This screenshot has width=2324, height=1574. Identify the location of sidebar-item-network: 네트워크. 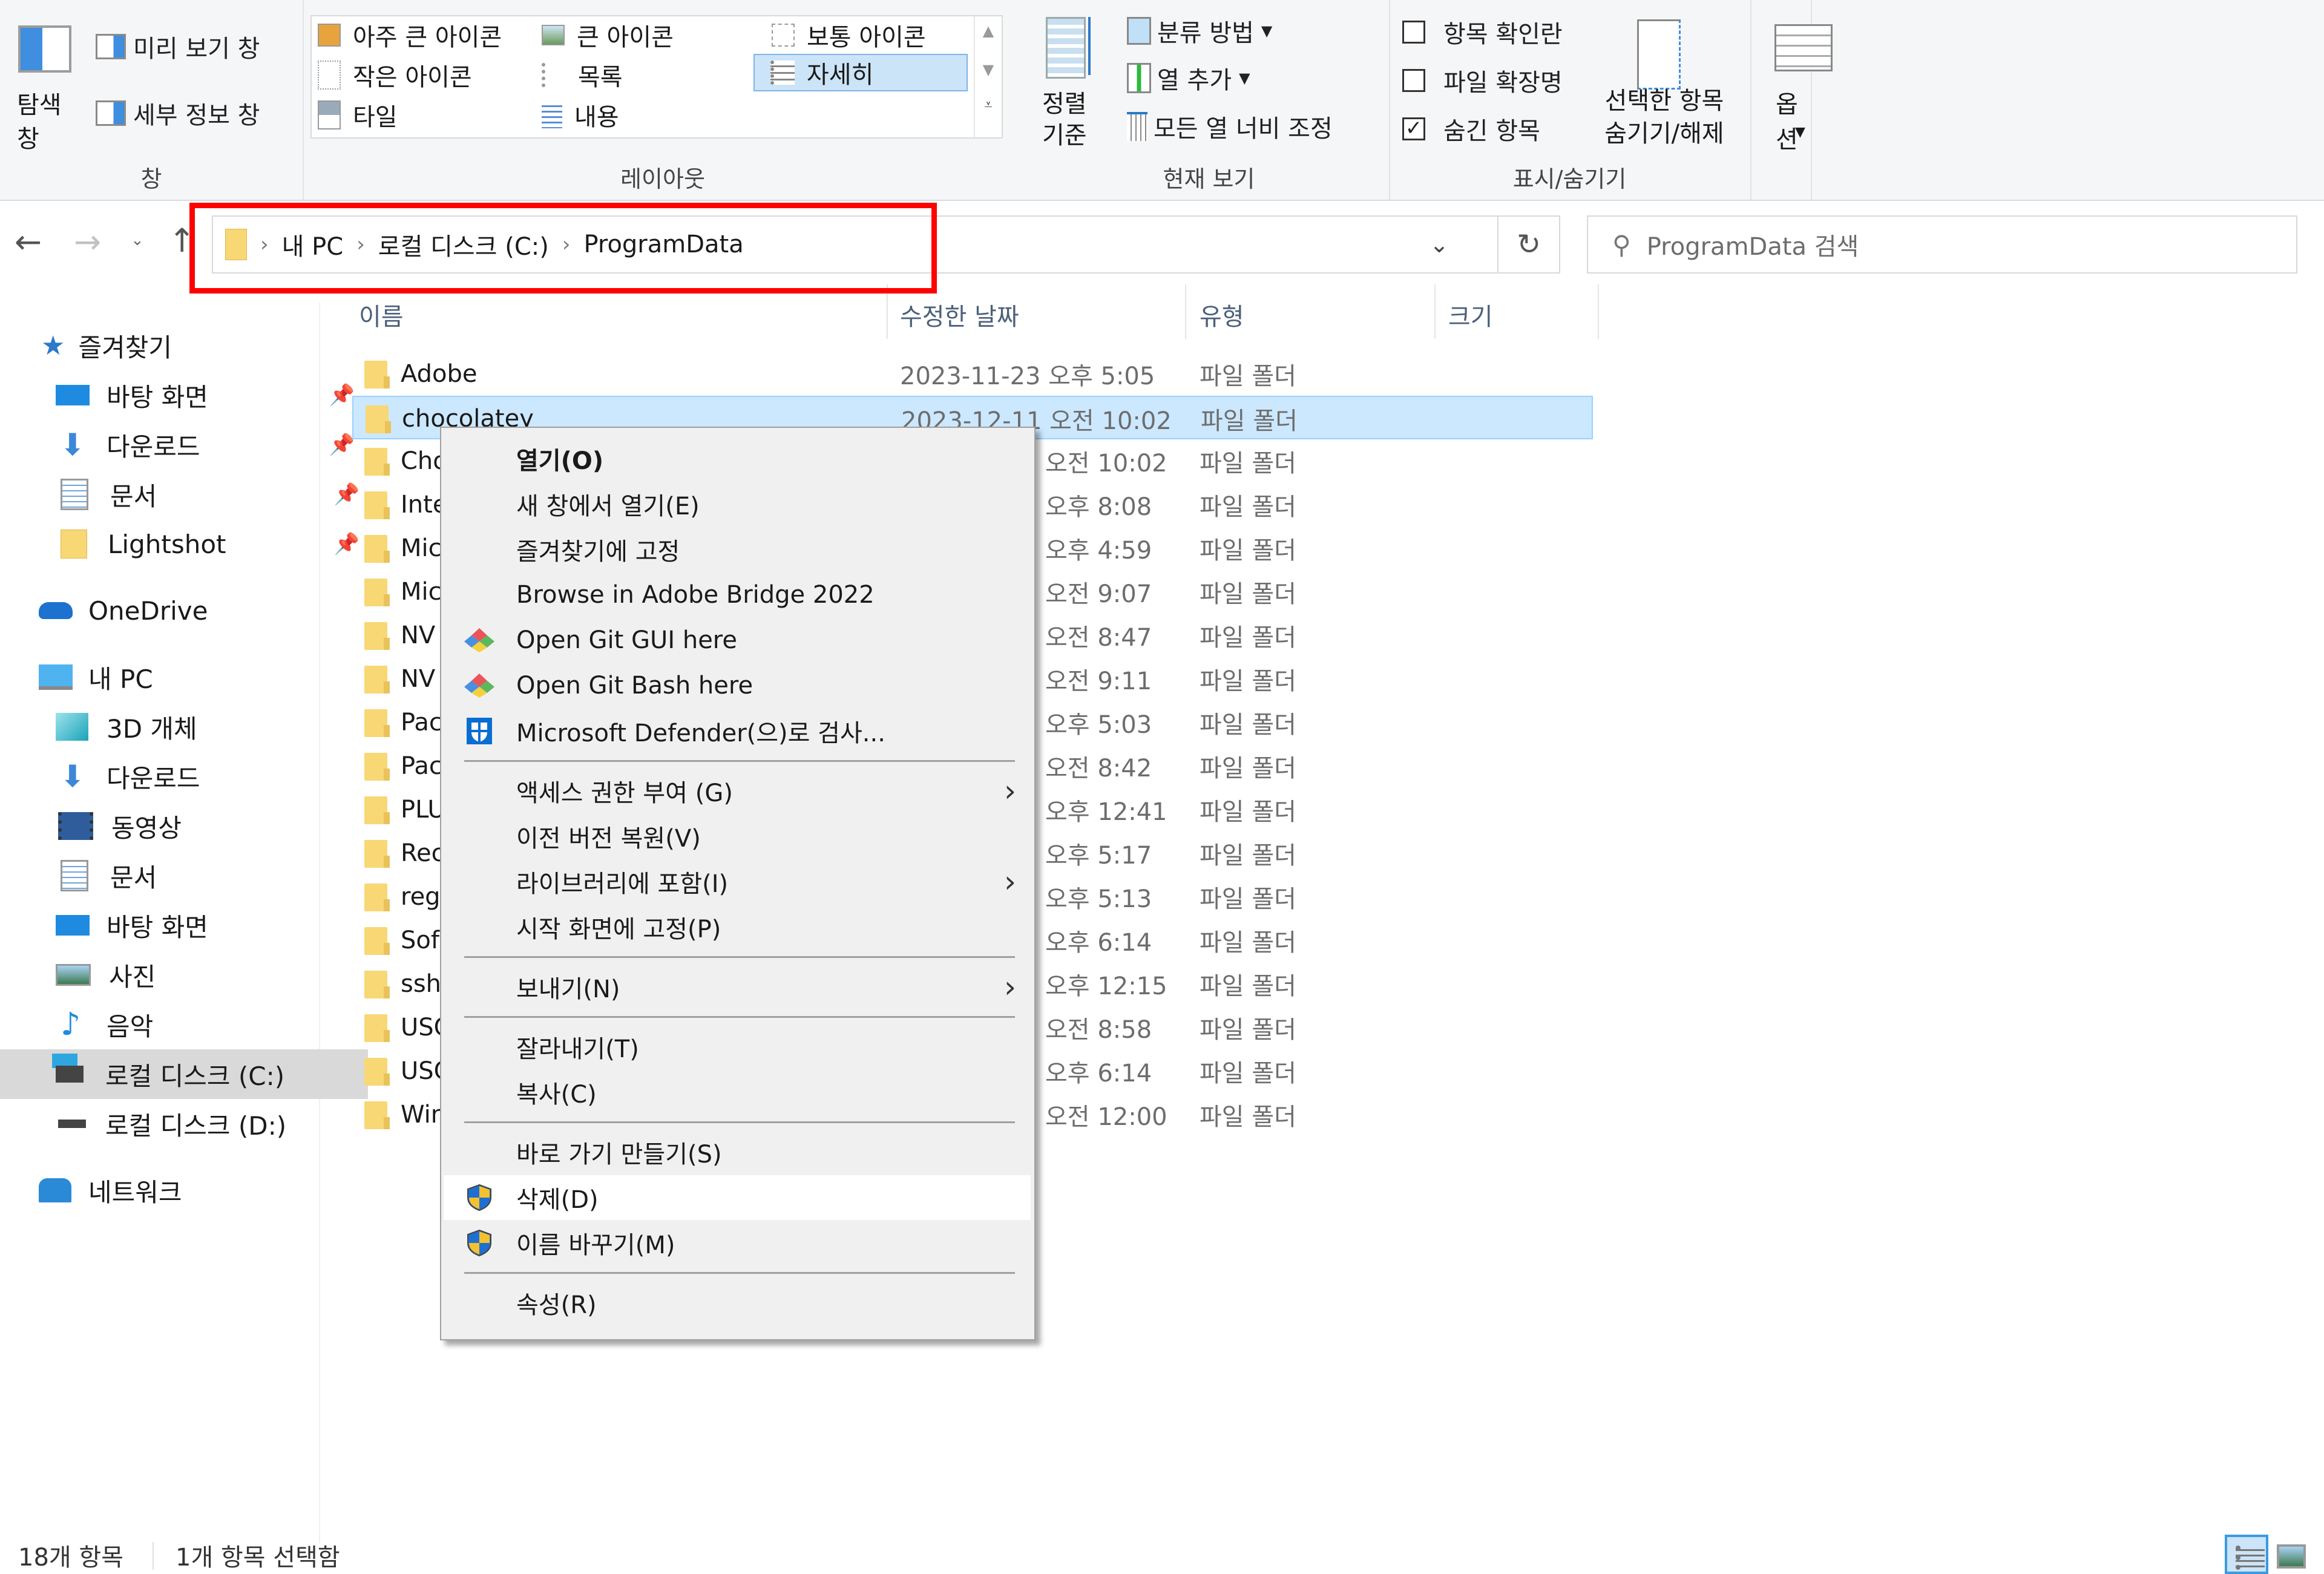
(175, 1190).